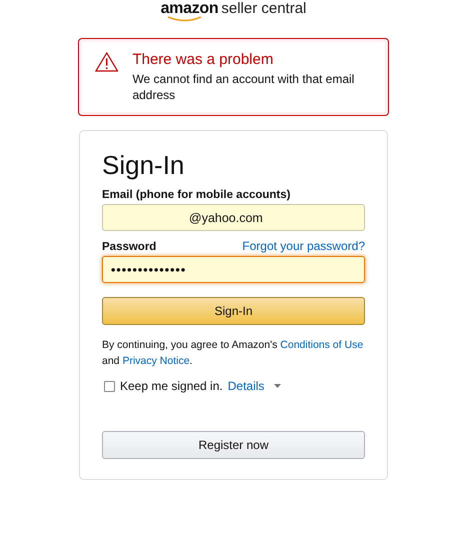  What do you see at coordinates (197, 195) in the screenshot?
I see `email-label: Email (phone for mobile accounts)` at bounding box center [197, 195].